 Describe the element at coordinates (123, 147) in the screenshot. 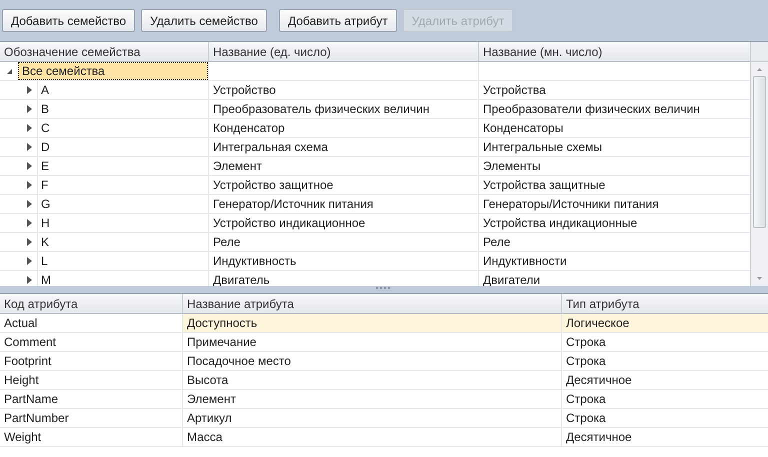

I see `tree-cell: D` at that location.